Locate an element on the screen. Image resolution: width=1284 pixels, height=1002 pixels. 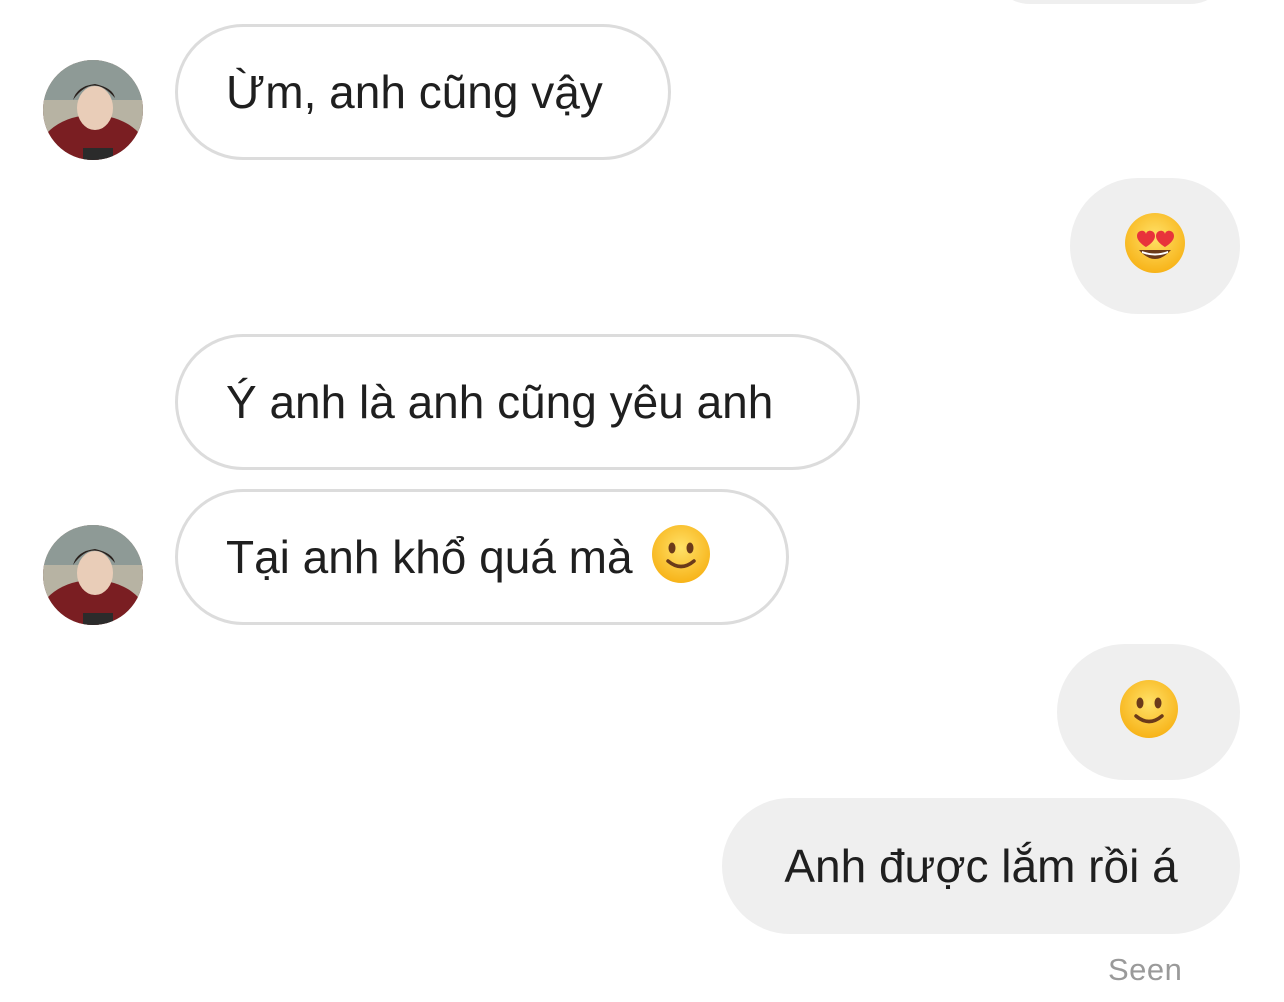
message-bubble: Ừm, anh cũng vậy is located at coordinates (423, 92).